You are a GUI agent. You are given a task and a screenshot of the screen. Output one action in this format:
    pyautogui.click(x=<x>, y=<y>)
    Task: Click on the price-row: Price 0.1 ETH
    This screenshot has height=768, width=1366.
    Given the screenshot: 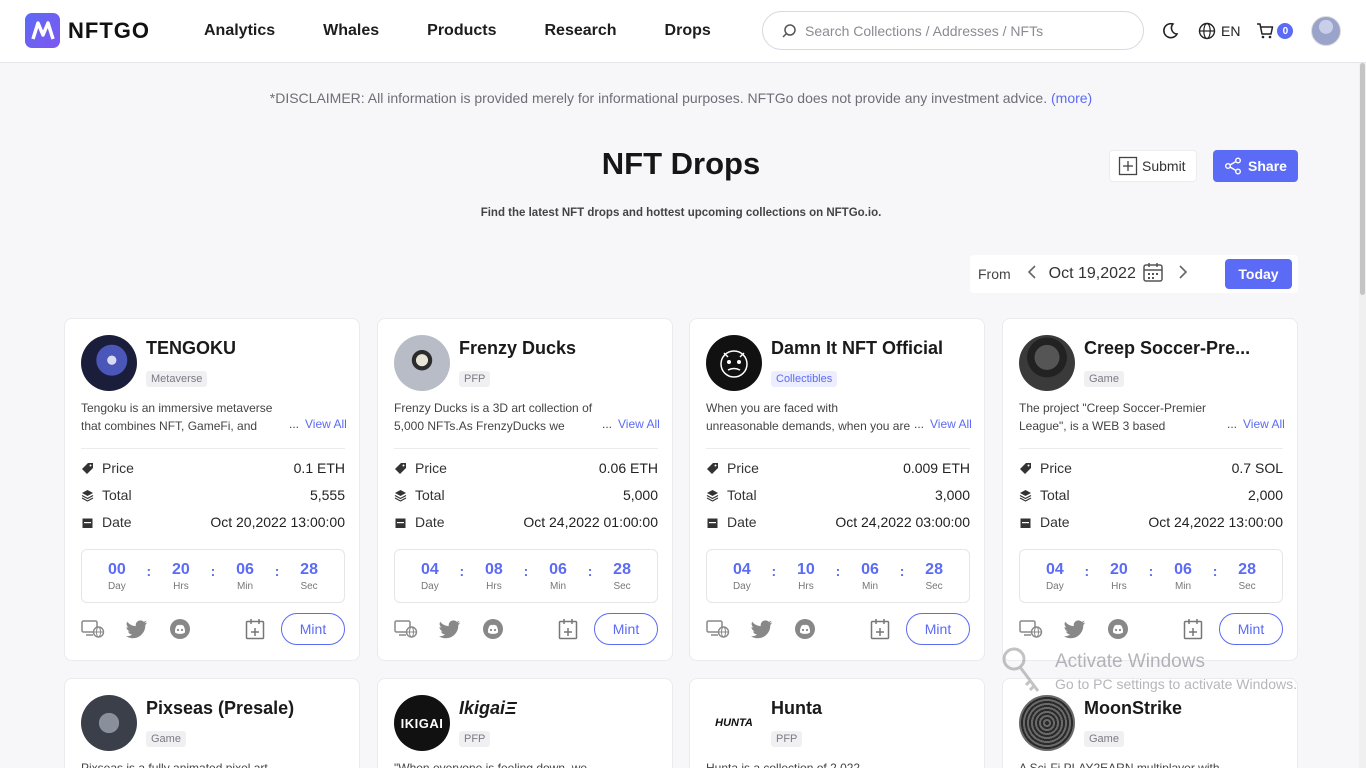 What is the action you would take?
    pyautogui.click(x=213, y=468)
    